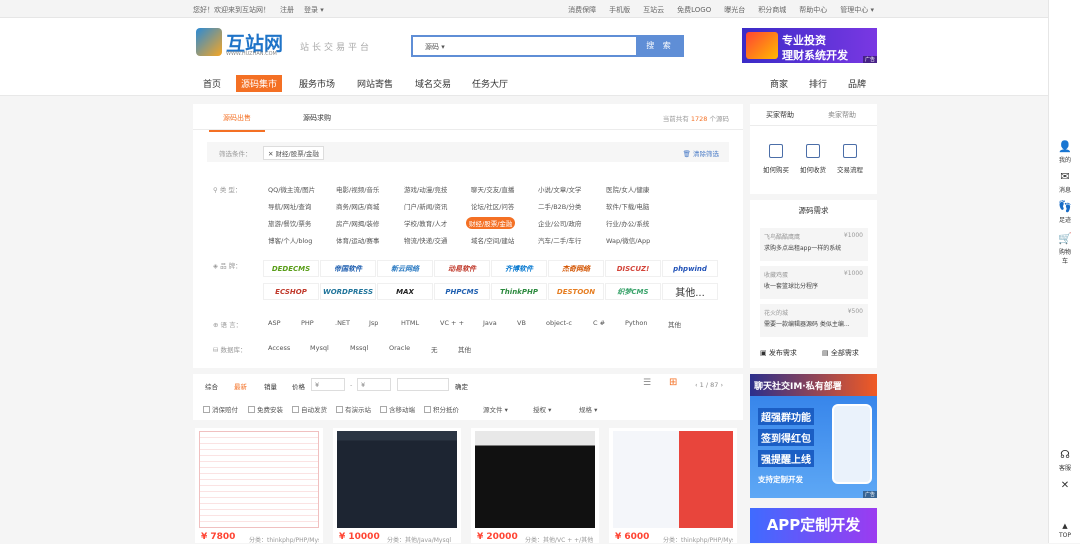 This screenshot has height=544, width=1080. What do you see at coordinates (357, 240) in the screenshot?
I see `type-option: 体育/运动/赛事` at bounding box center [357, 240].